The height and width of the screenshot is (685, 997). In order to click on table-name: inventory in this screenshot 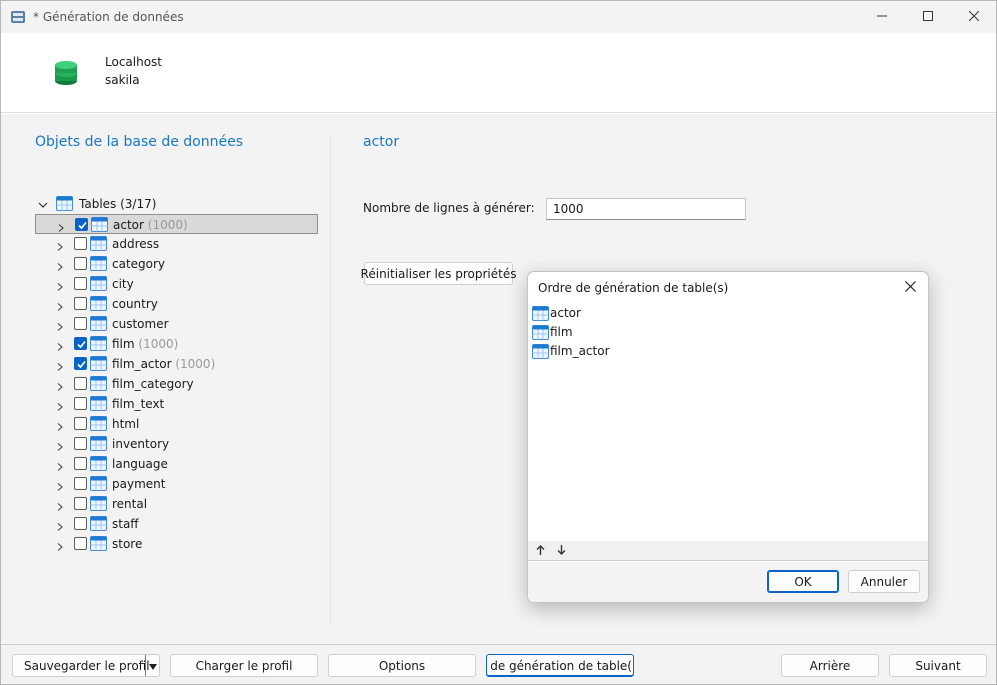, I will do `click(141, 444)`.